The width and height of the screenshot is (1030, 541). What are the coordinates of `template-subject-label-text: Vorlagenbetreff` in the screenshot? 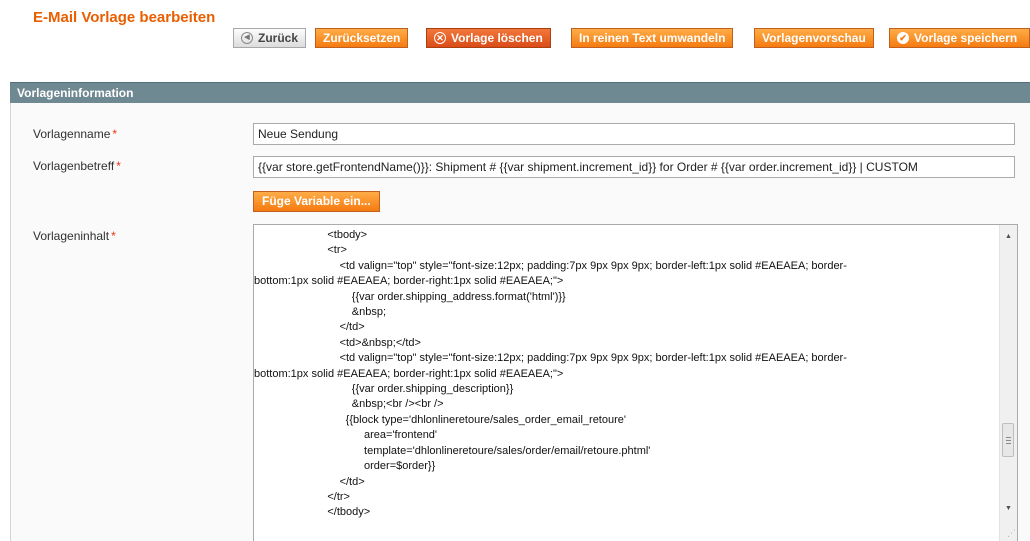 It's located at (74, 166).